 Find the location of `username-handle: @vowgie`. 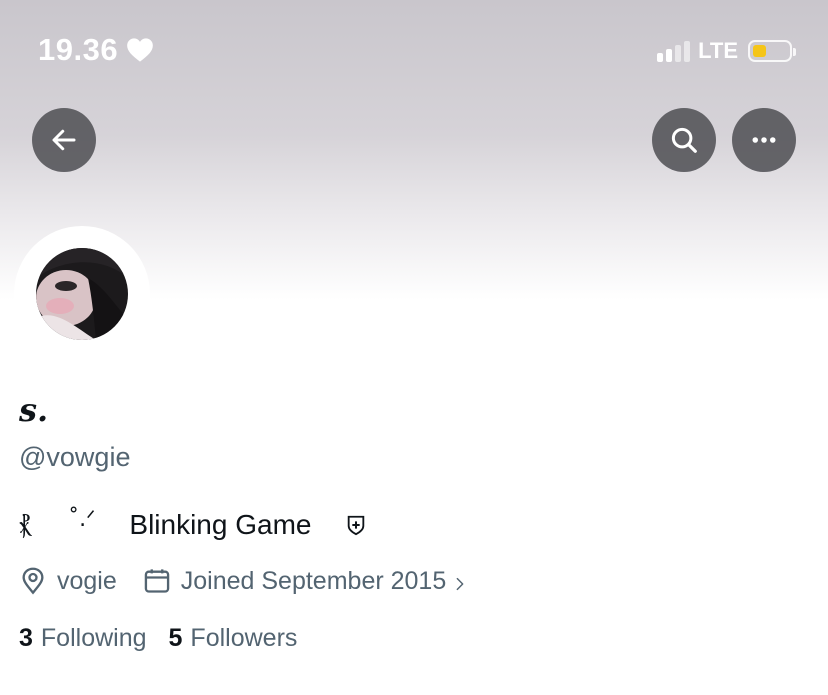

username-handle: @vowgie is located at coordinates (75, 457).